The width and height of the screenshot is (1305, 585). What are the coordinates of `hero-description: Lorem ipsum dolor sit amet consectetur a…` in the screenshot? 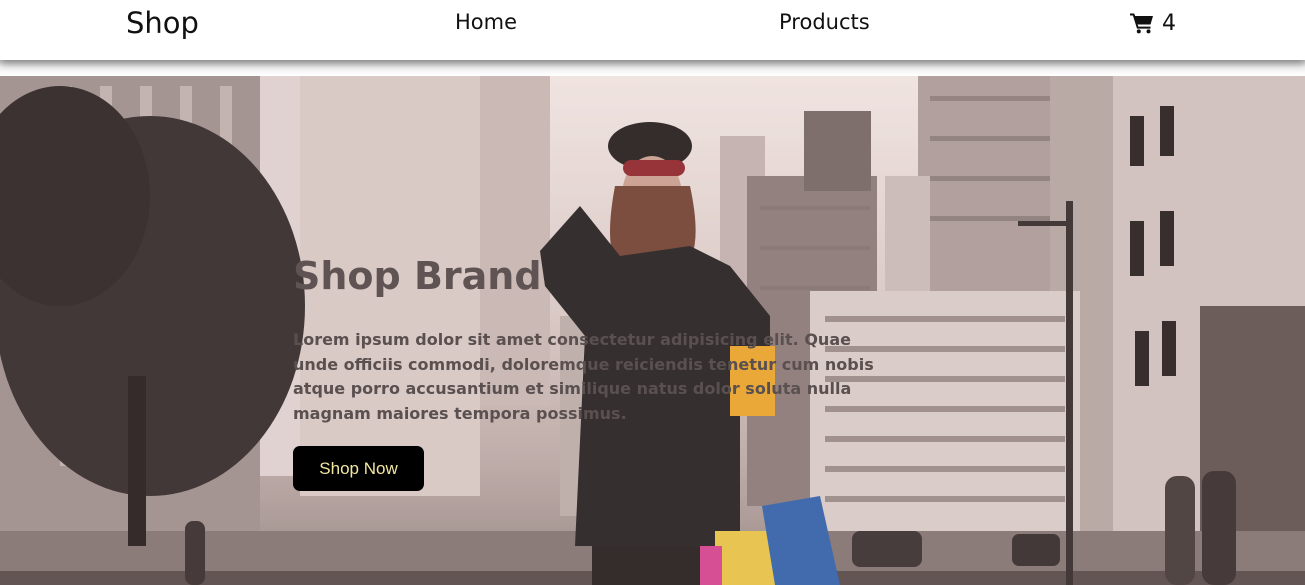 It's located at (583, 376).